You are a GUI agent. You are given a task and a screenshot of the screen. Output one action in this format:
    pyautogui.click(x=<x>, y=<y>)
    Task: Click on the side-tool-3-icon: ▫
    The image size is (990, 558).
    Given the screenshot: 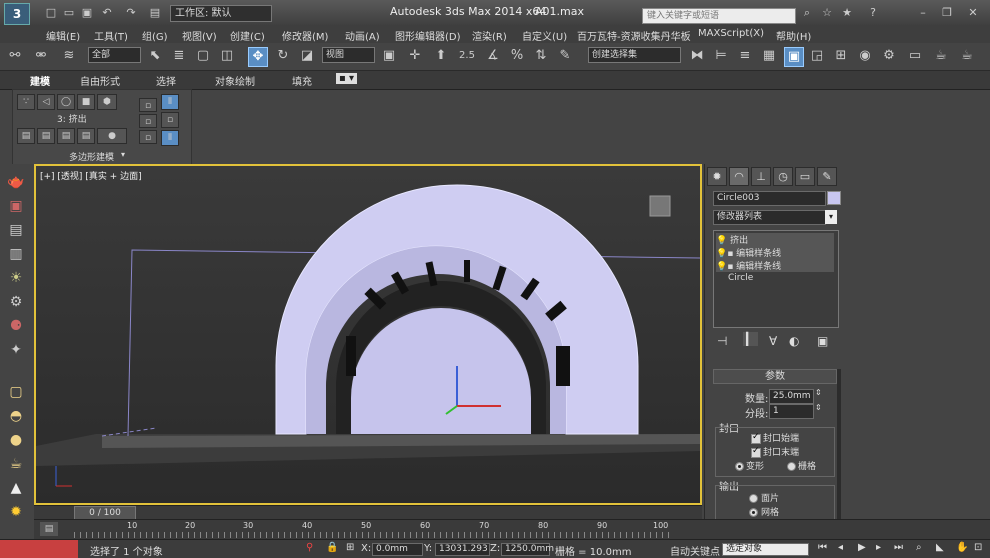 What is the action you would take?
    pyautogui.click(x=148, y=137)
    